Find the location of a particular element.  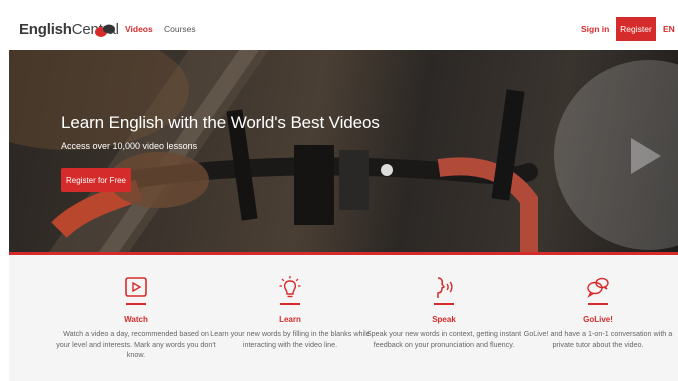

play-icon is located at coordinates (136, 287).